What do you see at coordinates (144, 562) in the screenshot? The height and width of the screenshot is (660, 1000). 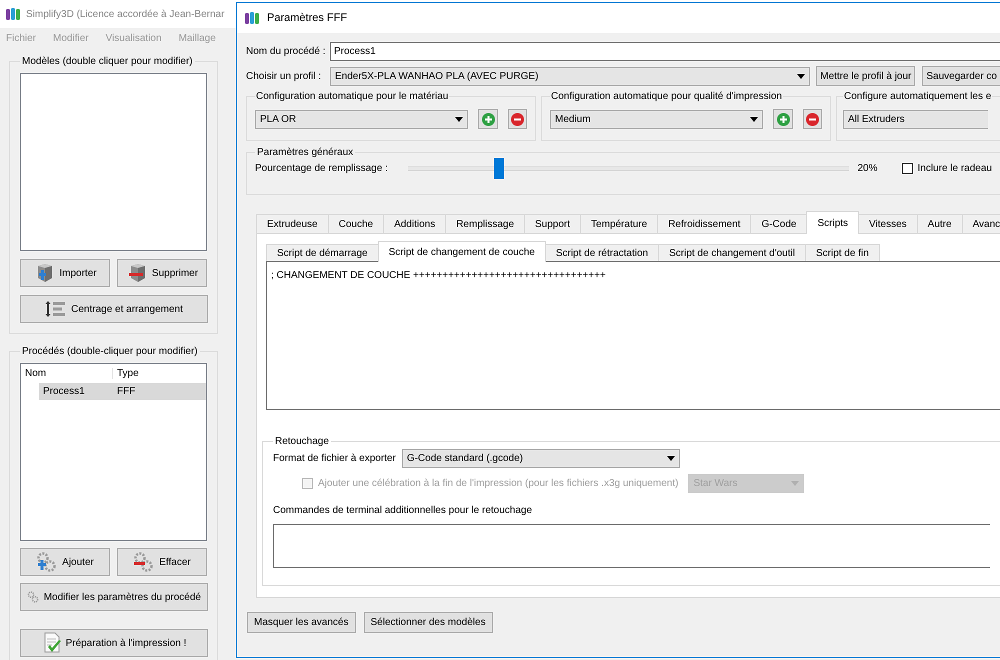 I see `gears-minus-icon` at bounding box center [144, 562].